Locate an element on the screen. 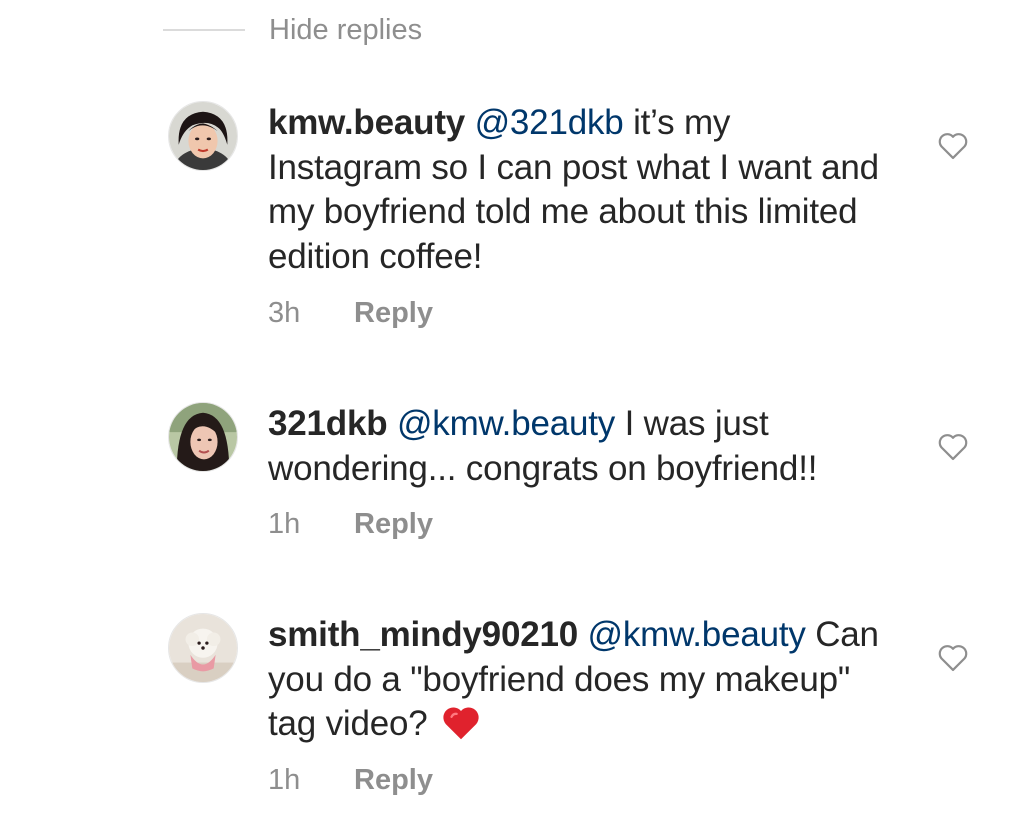 The height and width of the screenshot is (838, 1024). thread-divider-line is located at coordinates (204, 30).